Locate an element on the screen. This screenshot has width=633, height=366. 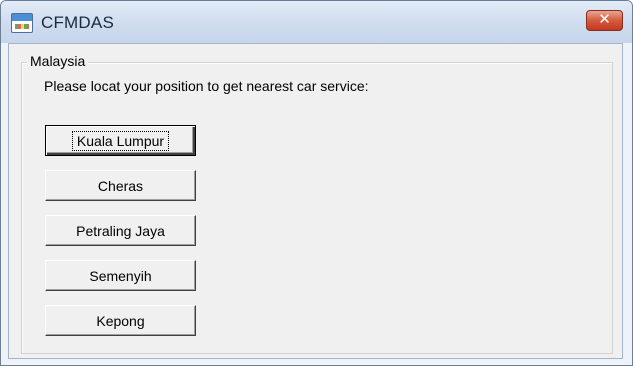
close-icon: ✕ is located at coordinates (604, 19).